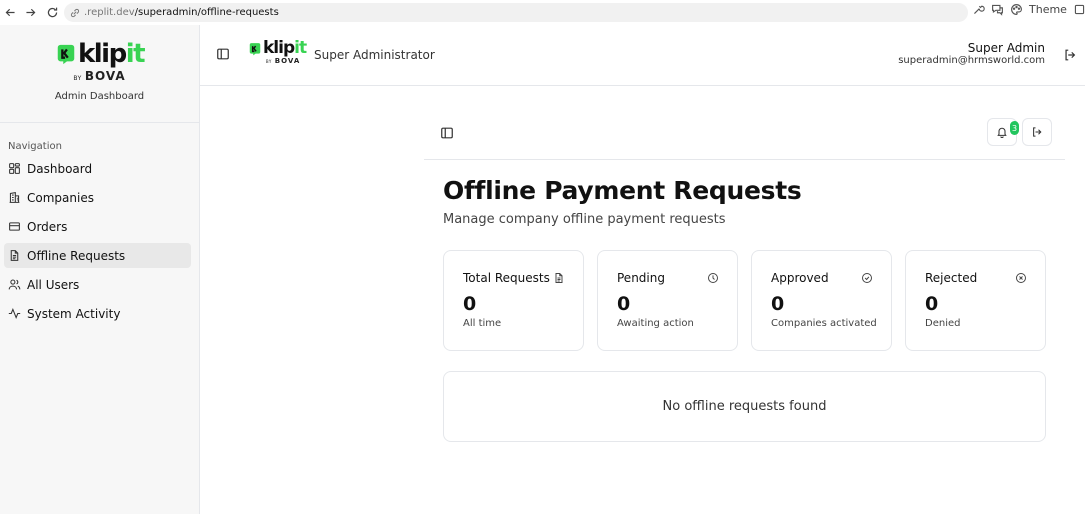 The height and width of the screenshot is (514, 1085). I want to click on sidebar-item-label: Orders, so click(47, 226).